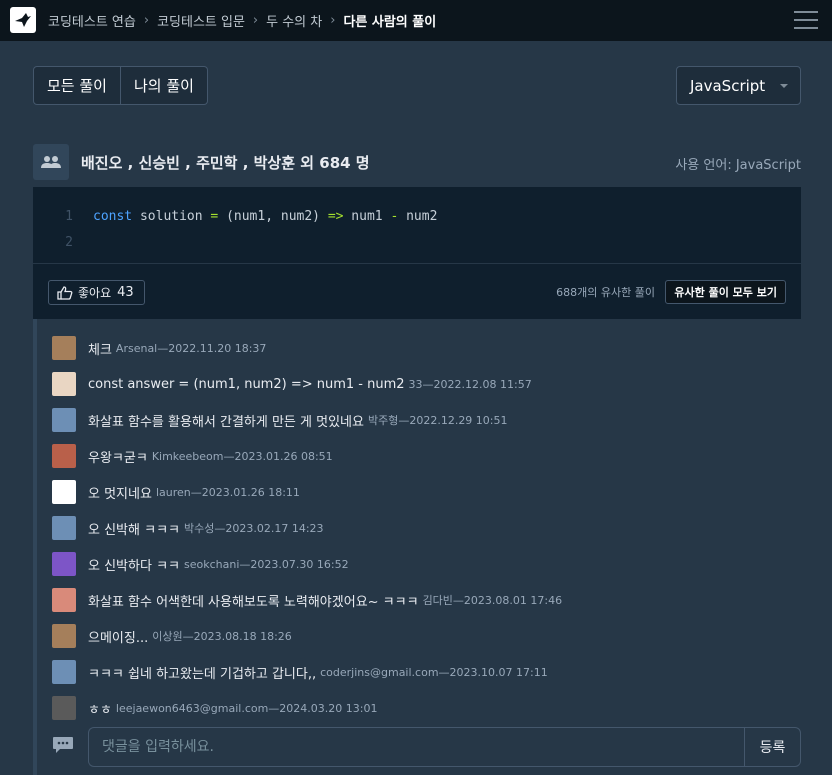 The height and width of the screenshot is (775, 832). What do you see at coordinates (69, 242) in the screenshot?
I see `line-number: 2` at bounding box center [69, 242].